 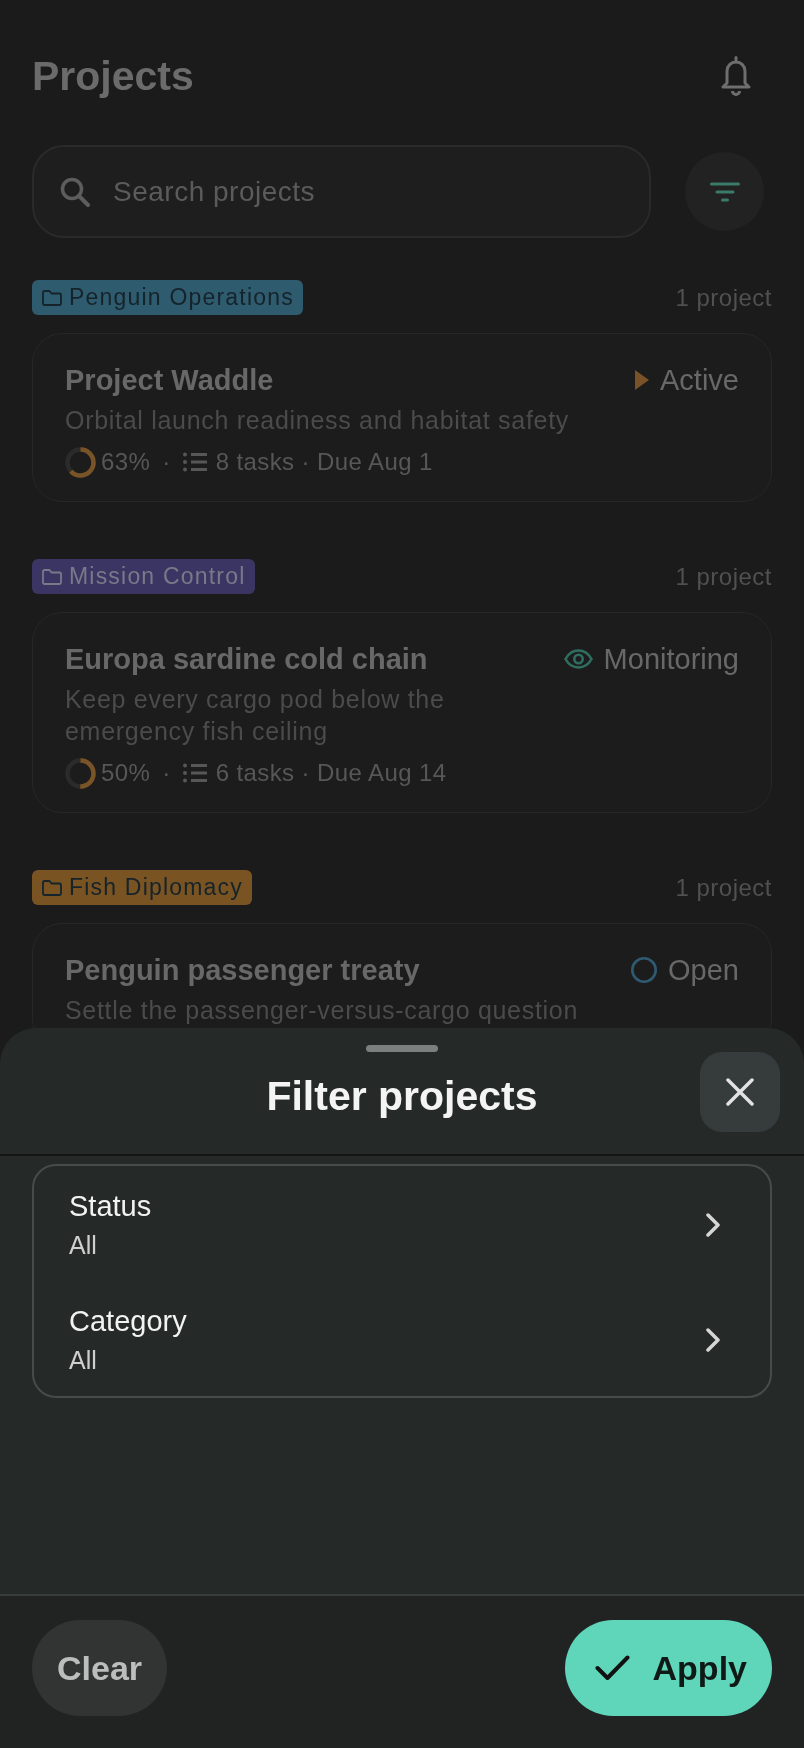 I want to click on sheet-title: Filter projects, so click(x=402, y=1096).